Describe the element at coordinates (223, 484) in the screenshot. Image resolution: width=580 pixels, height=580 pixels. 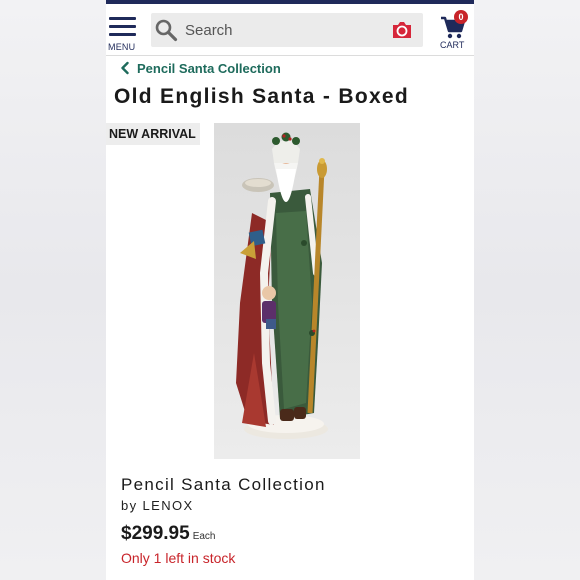
I see `product-collection-name: Pencil Santa Collection` at that location.